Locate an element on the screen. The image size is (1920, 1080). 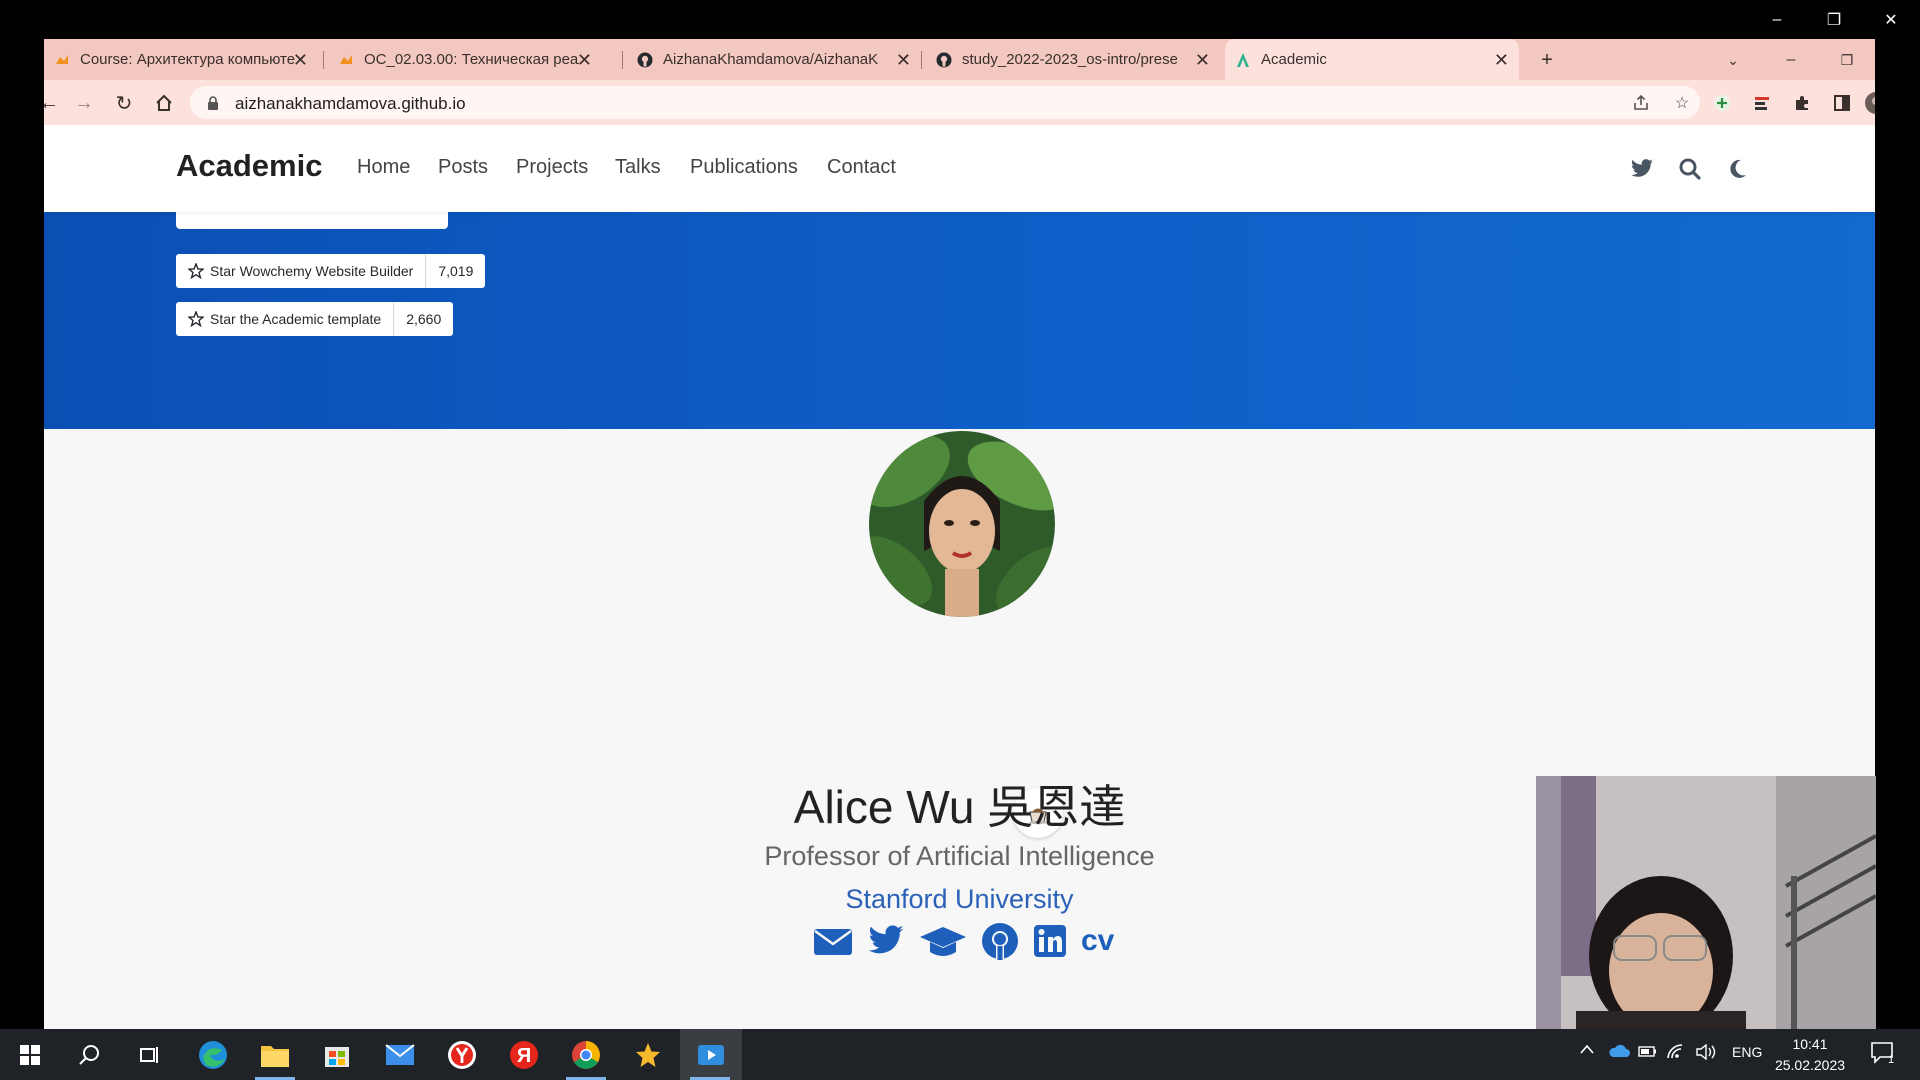
tab-academic: Academic ✕ is located at coordinates (1372, 59).